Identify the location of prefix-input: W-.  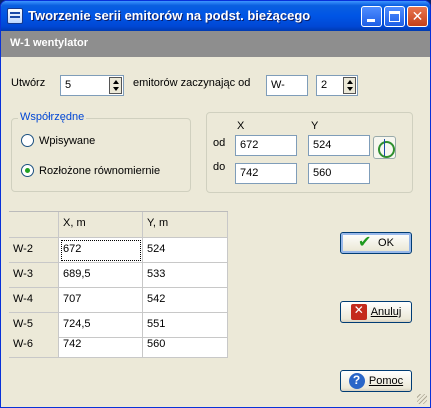
(287, 85).